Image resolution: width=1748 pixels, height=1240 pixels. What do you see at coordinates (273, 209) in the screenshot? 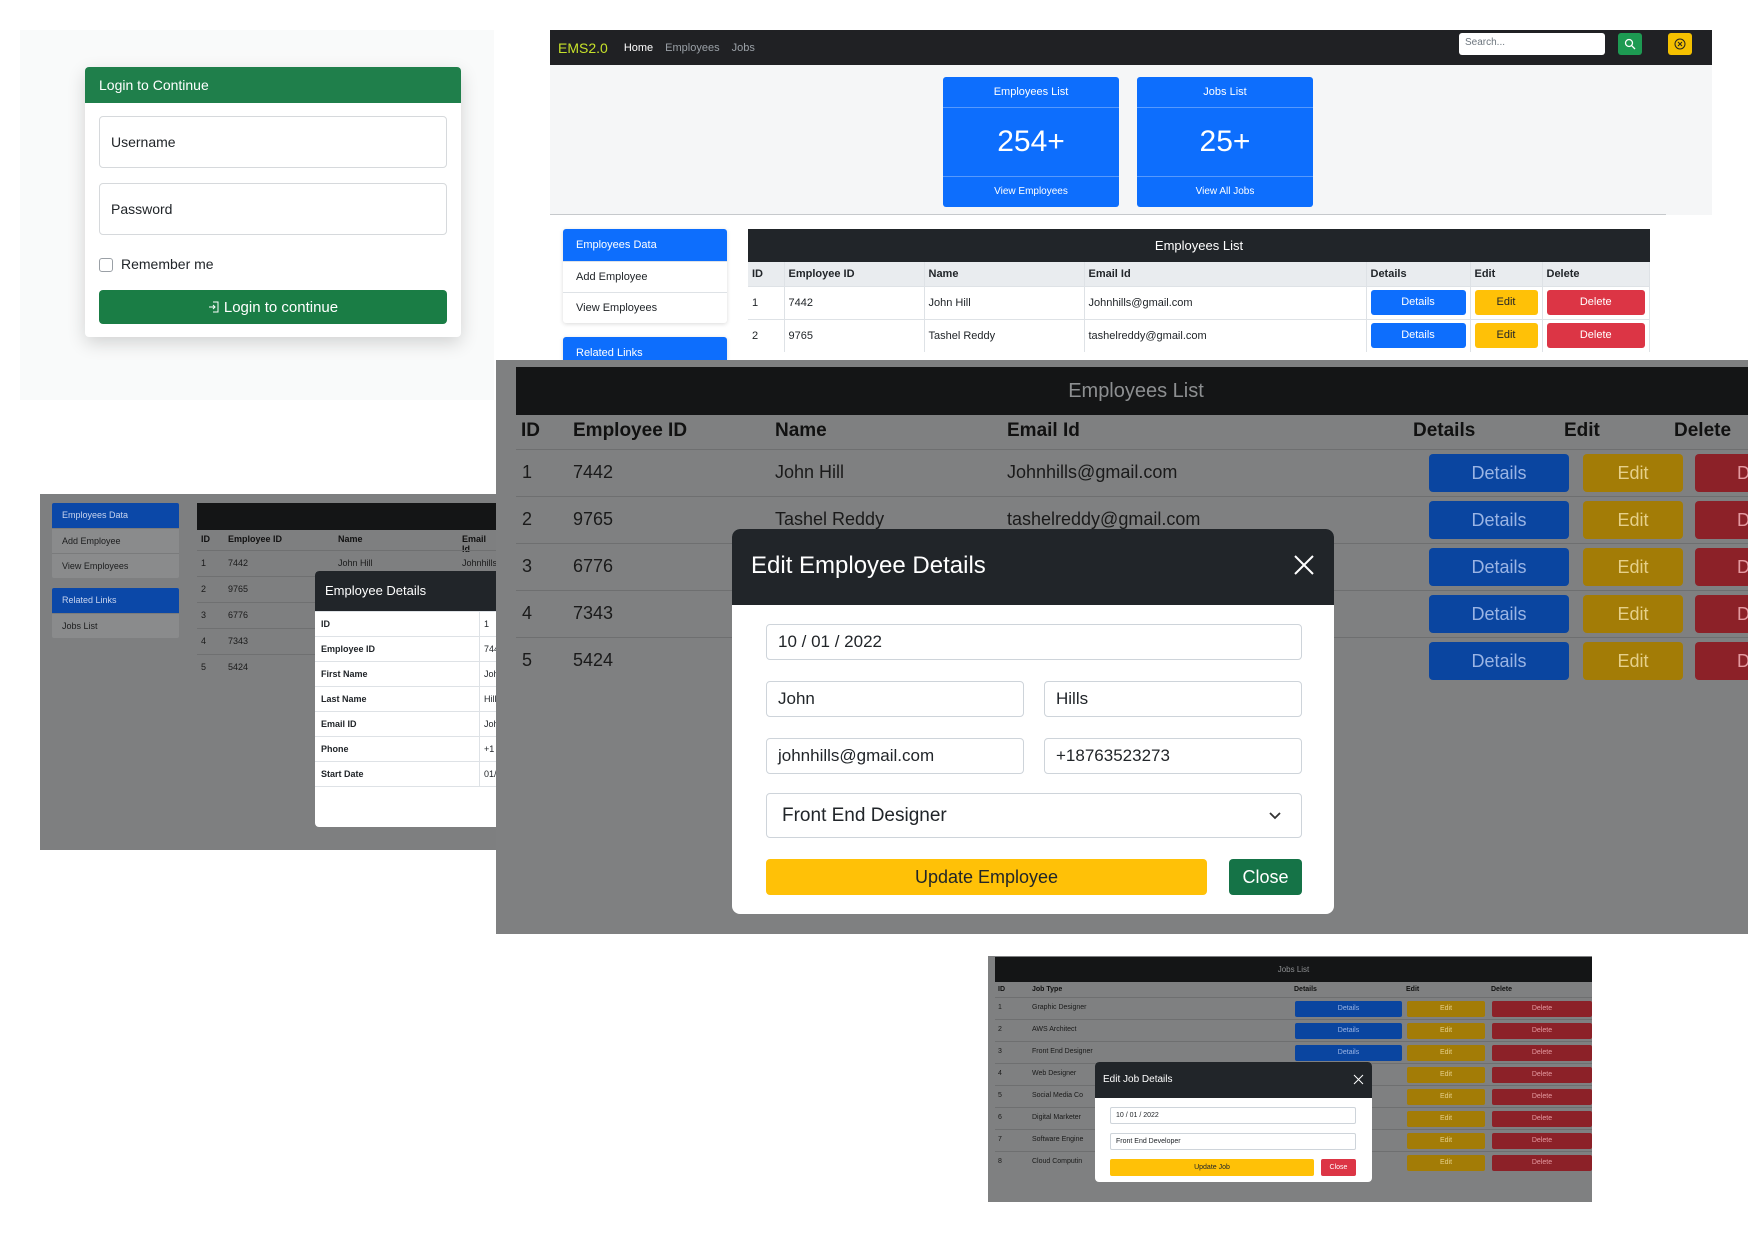
I see `password-input: Password` at bounding box center [273, 209].